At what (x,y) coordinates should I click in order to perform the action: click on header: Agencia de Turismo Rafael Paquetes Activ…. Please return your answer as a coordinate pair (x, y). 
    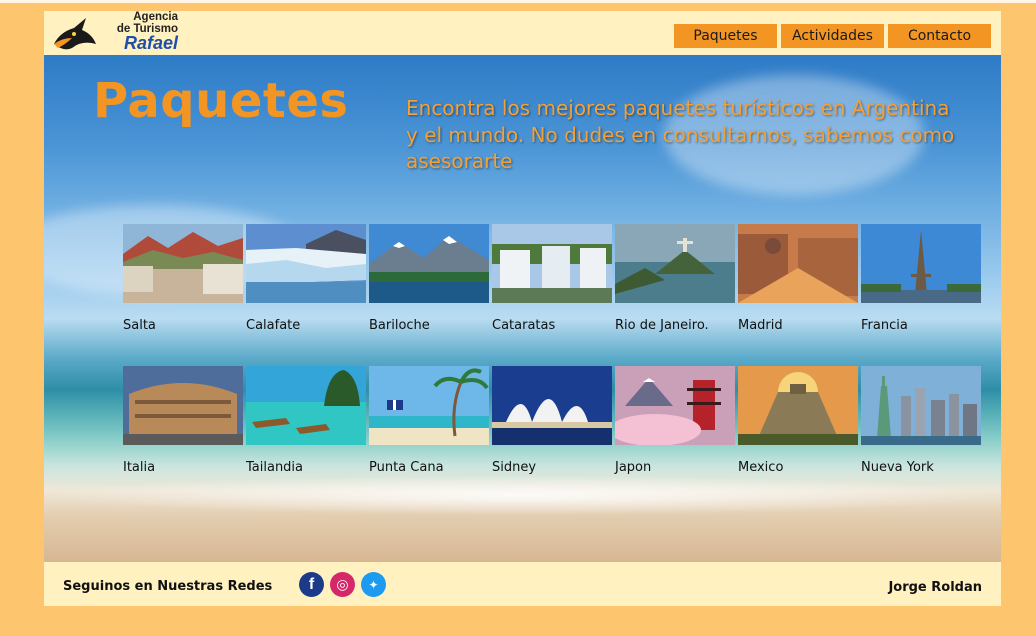
    Looking at the image, I should click on (522, 33).